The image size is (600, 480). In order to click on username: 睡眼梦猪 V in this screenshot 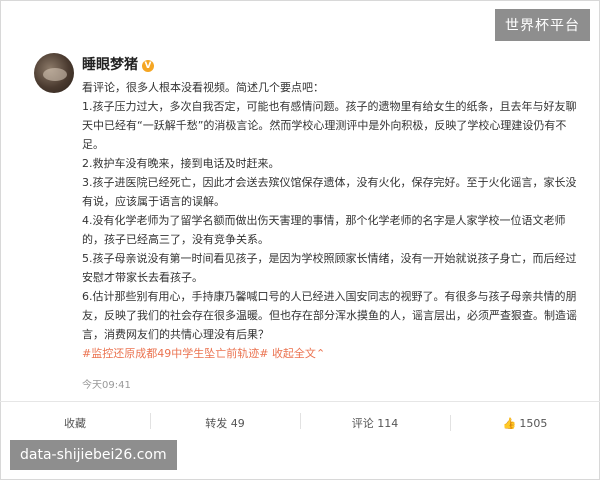, I will do `click(118, 64)`.